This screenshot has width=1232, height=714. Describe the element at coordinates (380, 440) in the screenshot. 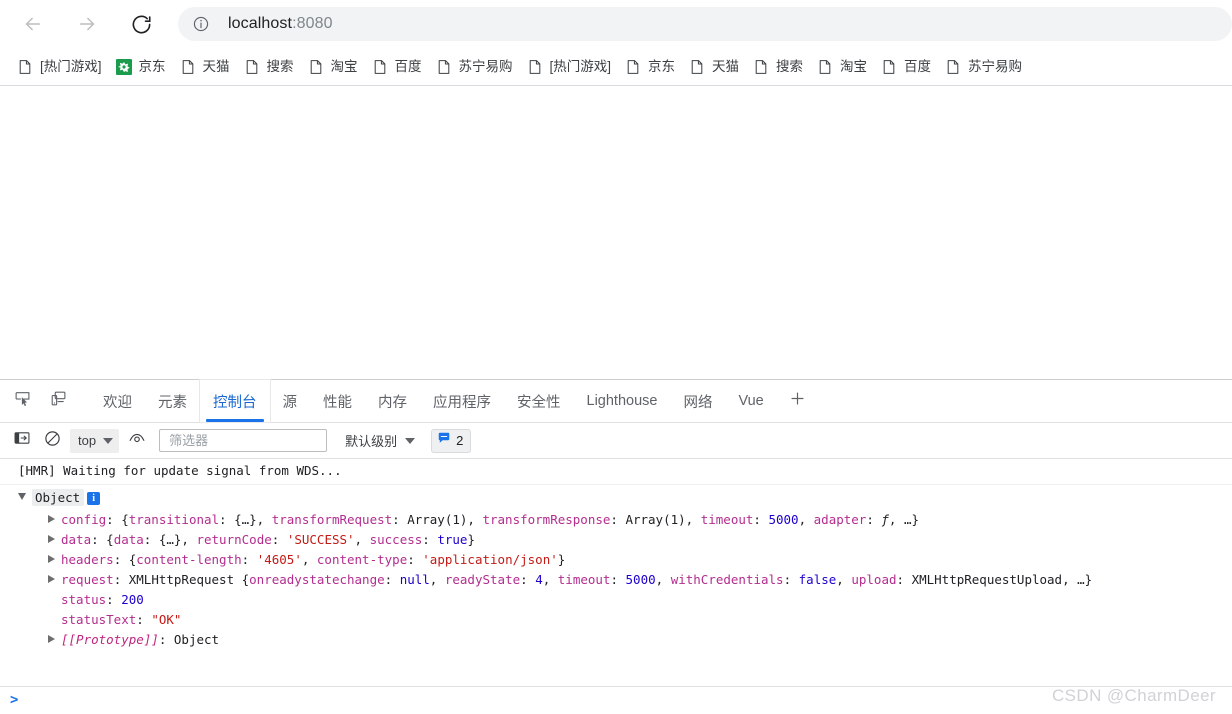

I see `log-level-selector: 默认级别` at that location.